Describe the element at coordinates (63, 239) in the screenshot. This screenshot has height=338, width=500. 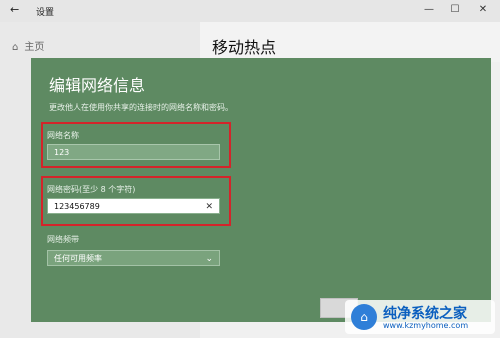
I see `network-band-label: 网络频带` at that location.